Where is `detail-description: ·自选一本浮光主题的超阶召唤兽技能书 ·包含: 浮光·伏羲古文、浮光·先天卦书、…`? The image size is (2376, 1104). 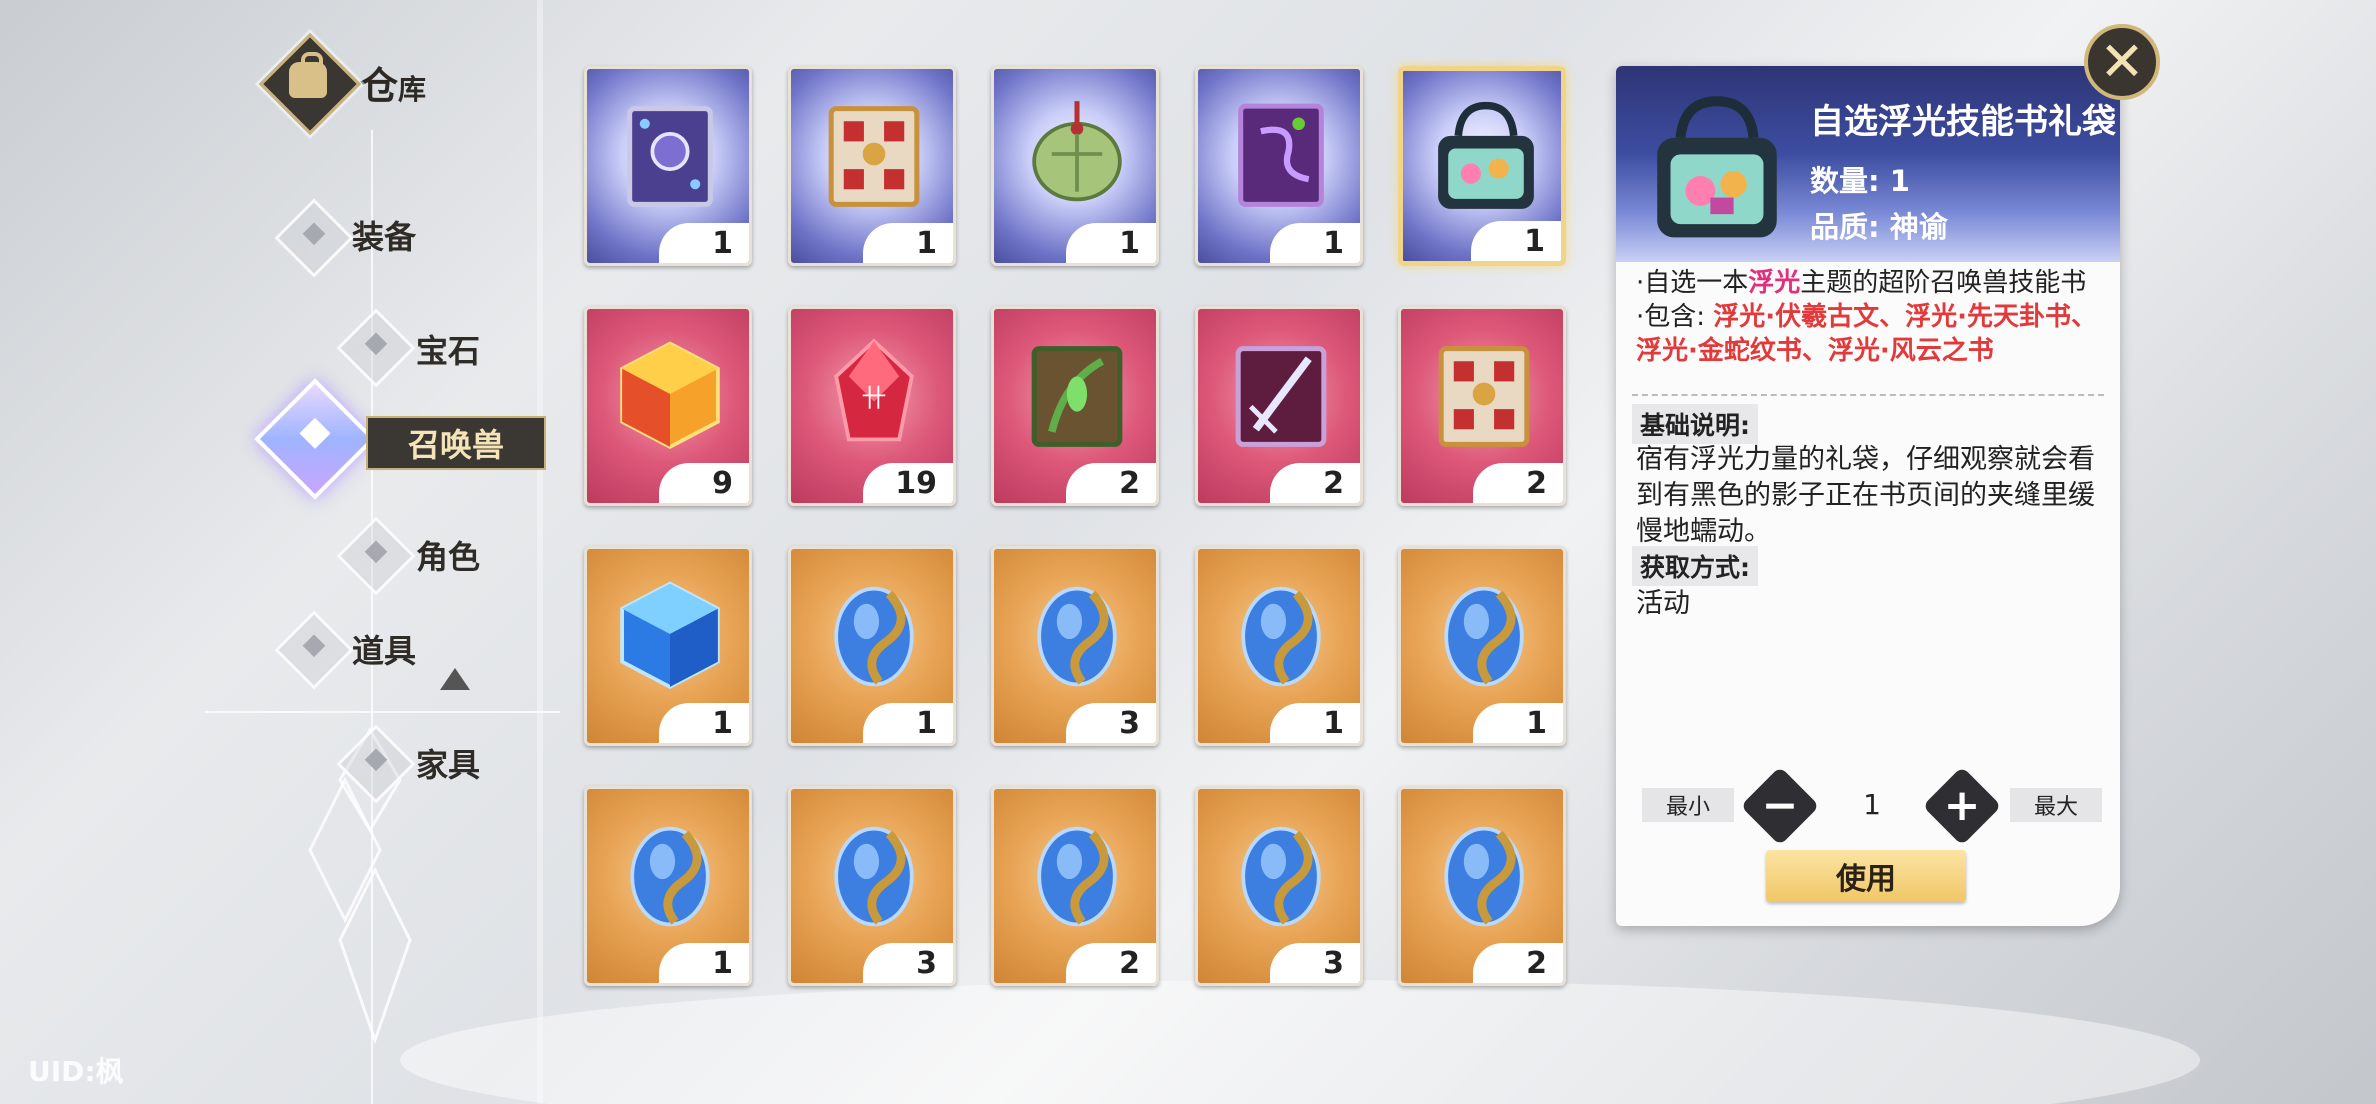
detail-description: ·自选一本浮光主题的超阶召唤兽技能书 ·包含: 浮光·伏羲古文、浮光·先天卦书、… is located at coordinates (1867, 317).